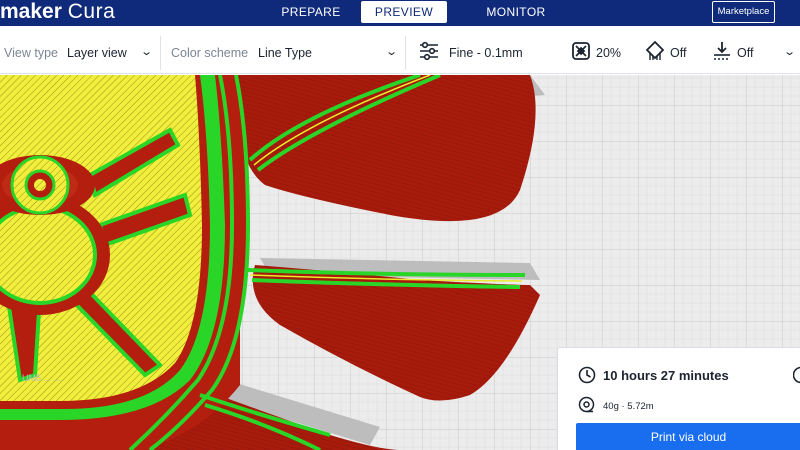 Image resolution: width=800 pixels, height=450 pixels. What do you see at coordinates (486, 53) in the screenshot?
I see `profile-value: Fine - 0.1mm` at bounding box center [486, 53].